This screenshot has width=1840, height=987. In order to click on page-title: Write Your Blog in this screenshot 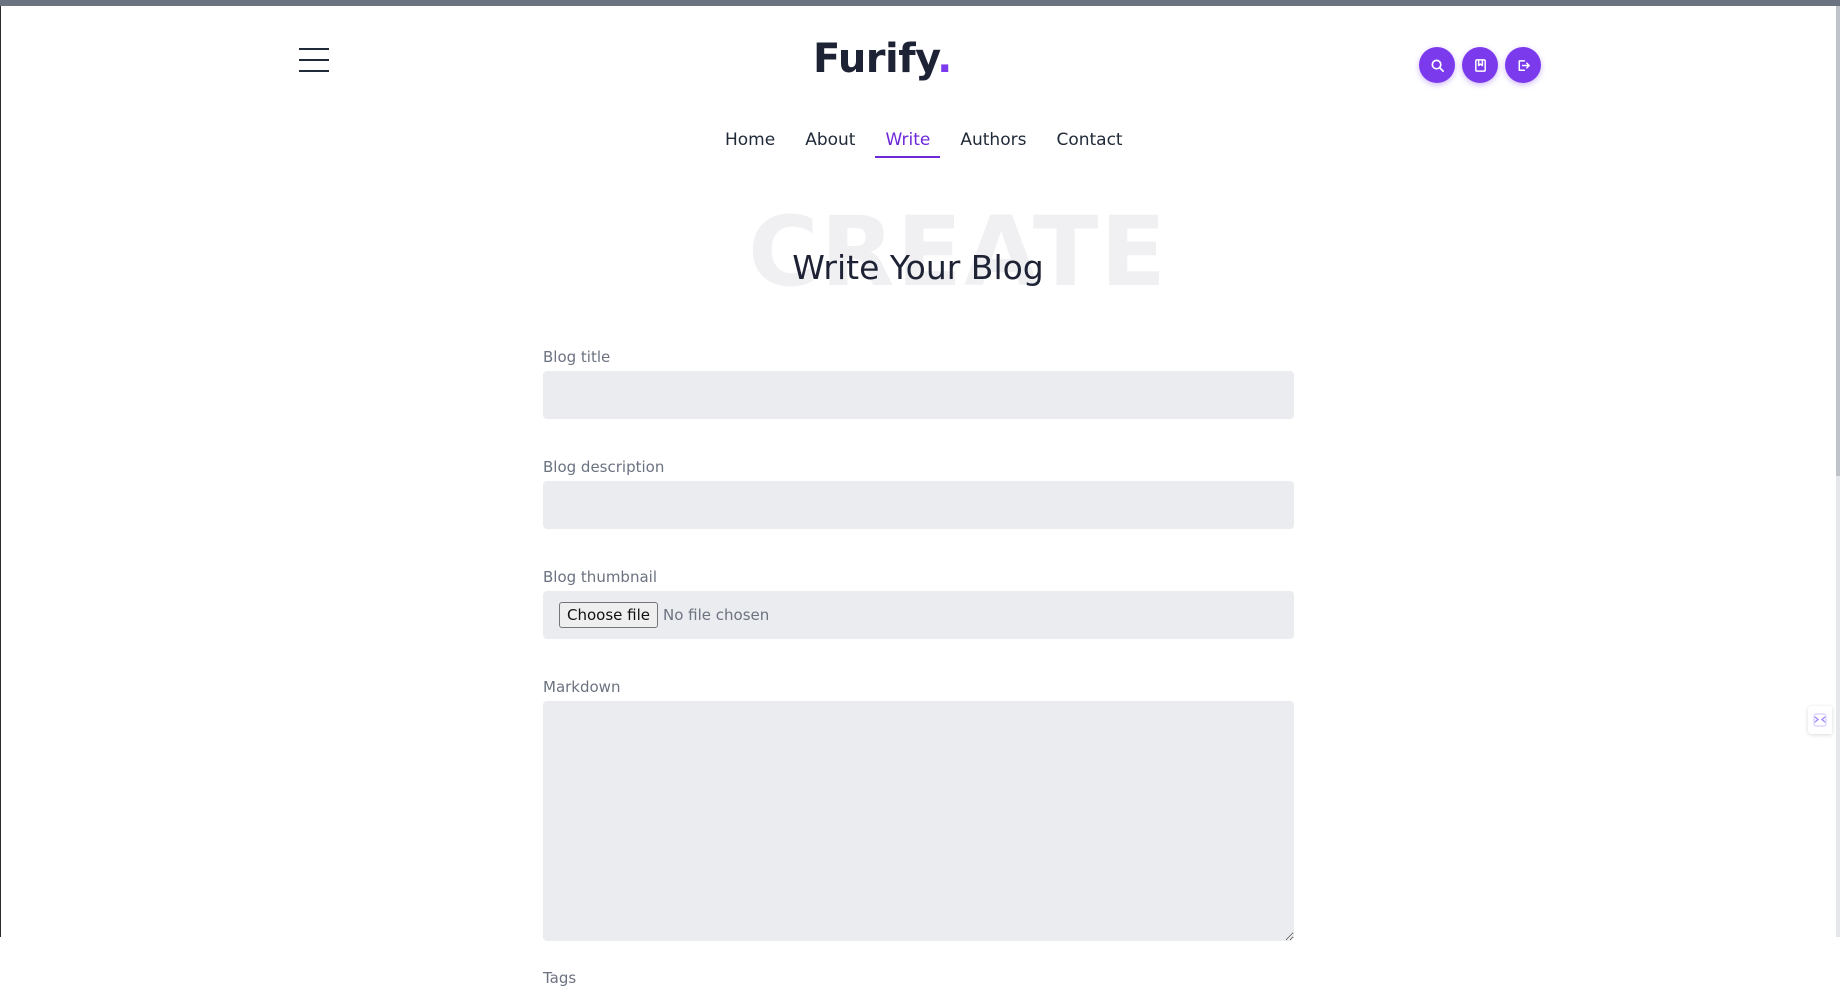, I will do `click(918, 267)`.